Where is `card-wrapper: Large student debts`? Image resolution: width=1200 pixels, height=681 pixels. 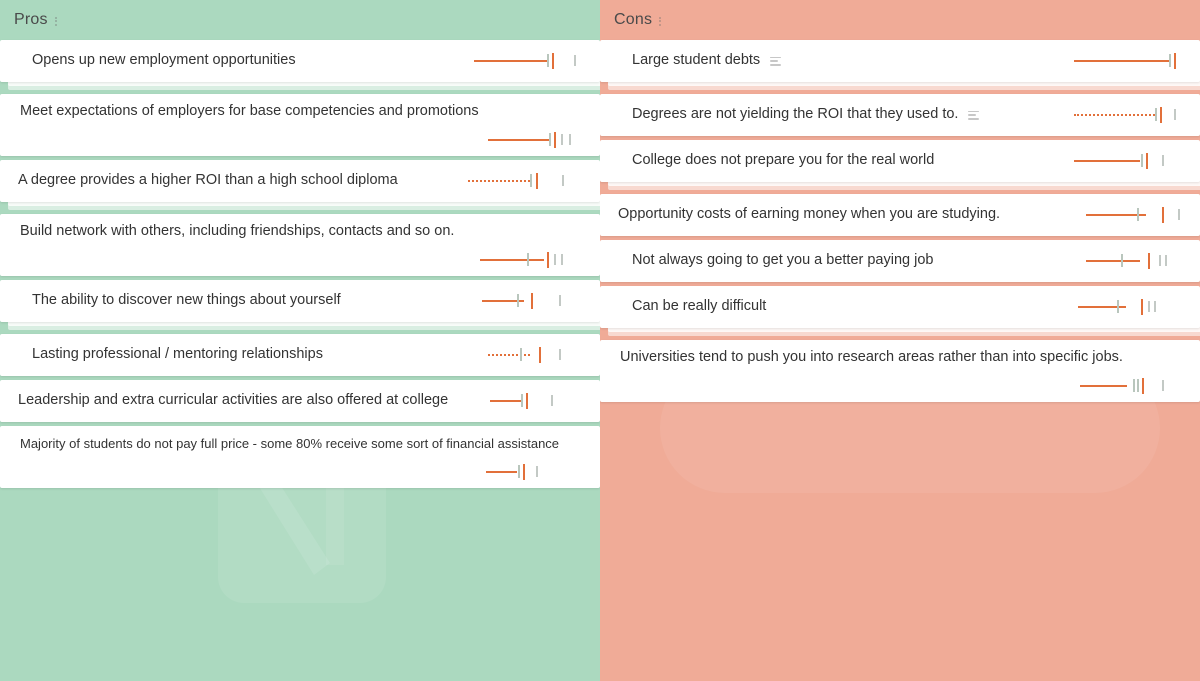
card-wrapper: Large student debts is located at coordinates (900, 65).